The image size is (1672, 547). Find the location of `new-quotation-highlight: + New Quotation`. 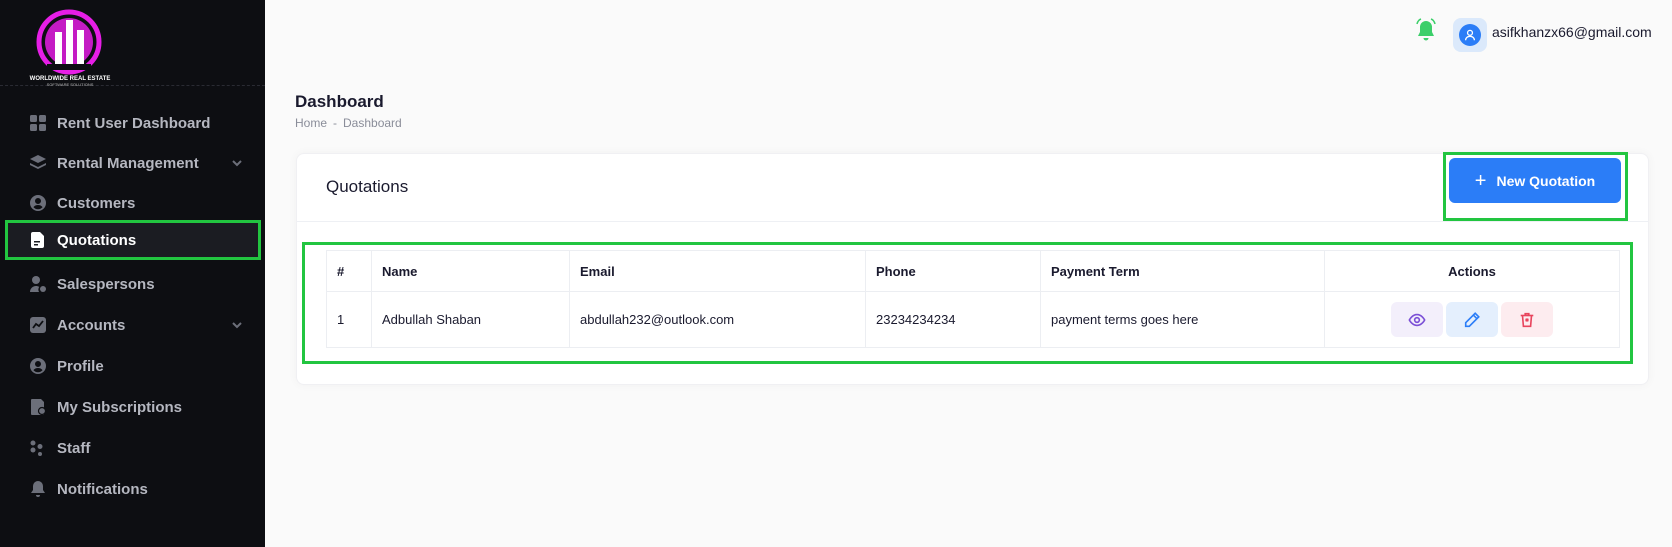

new-quotation-highlight: + New Quotation is located at coordinates (1535, 186).